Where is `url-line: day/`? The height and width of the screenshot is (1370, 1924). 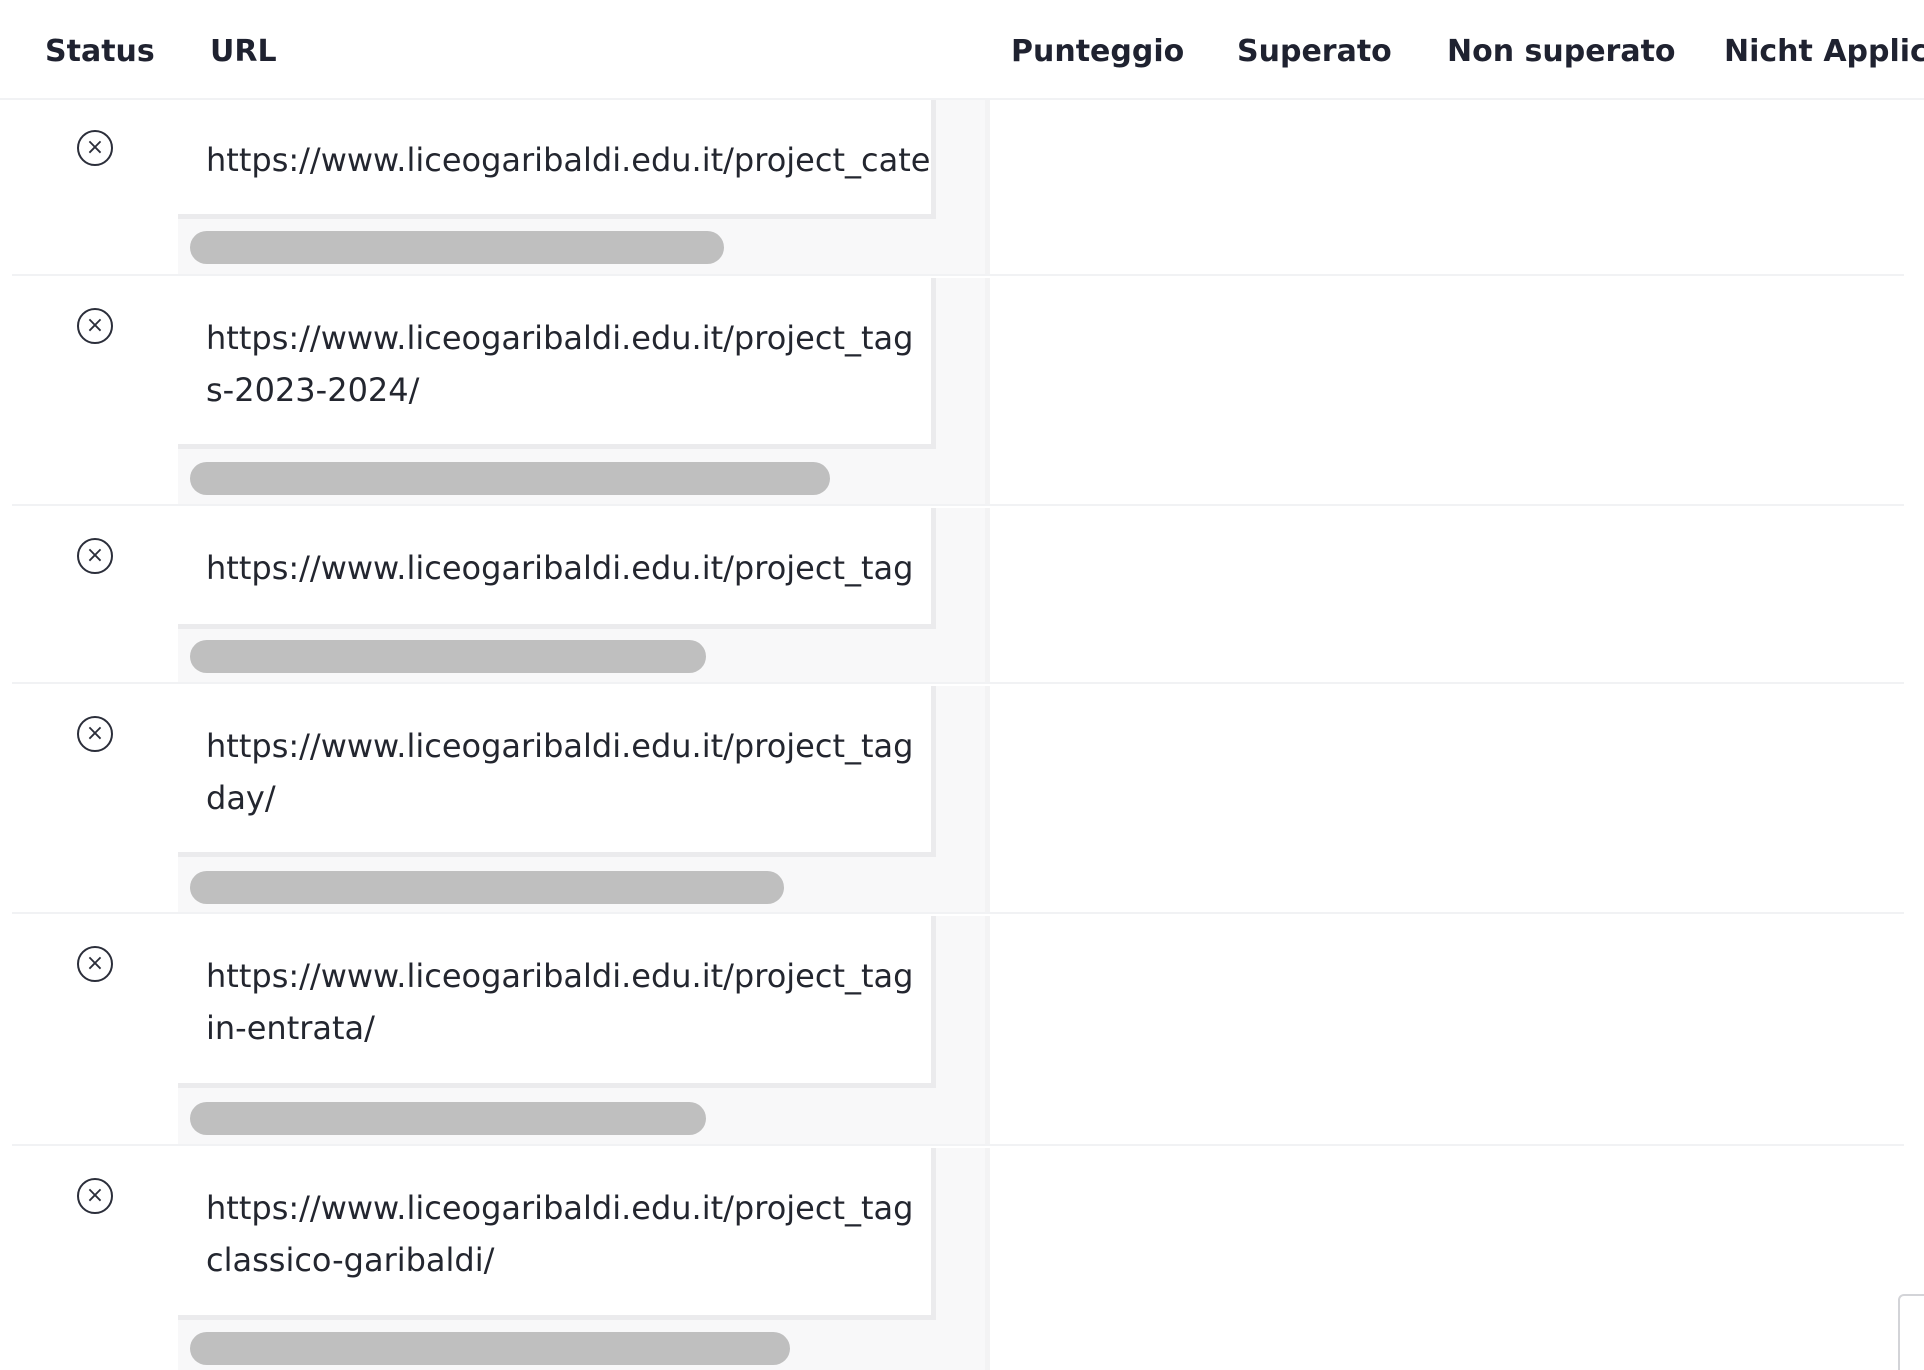 url-line: day/ is located at coordinates (241, 798).